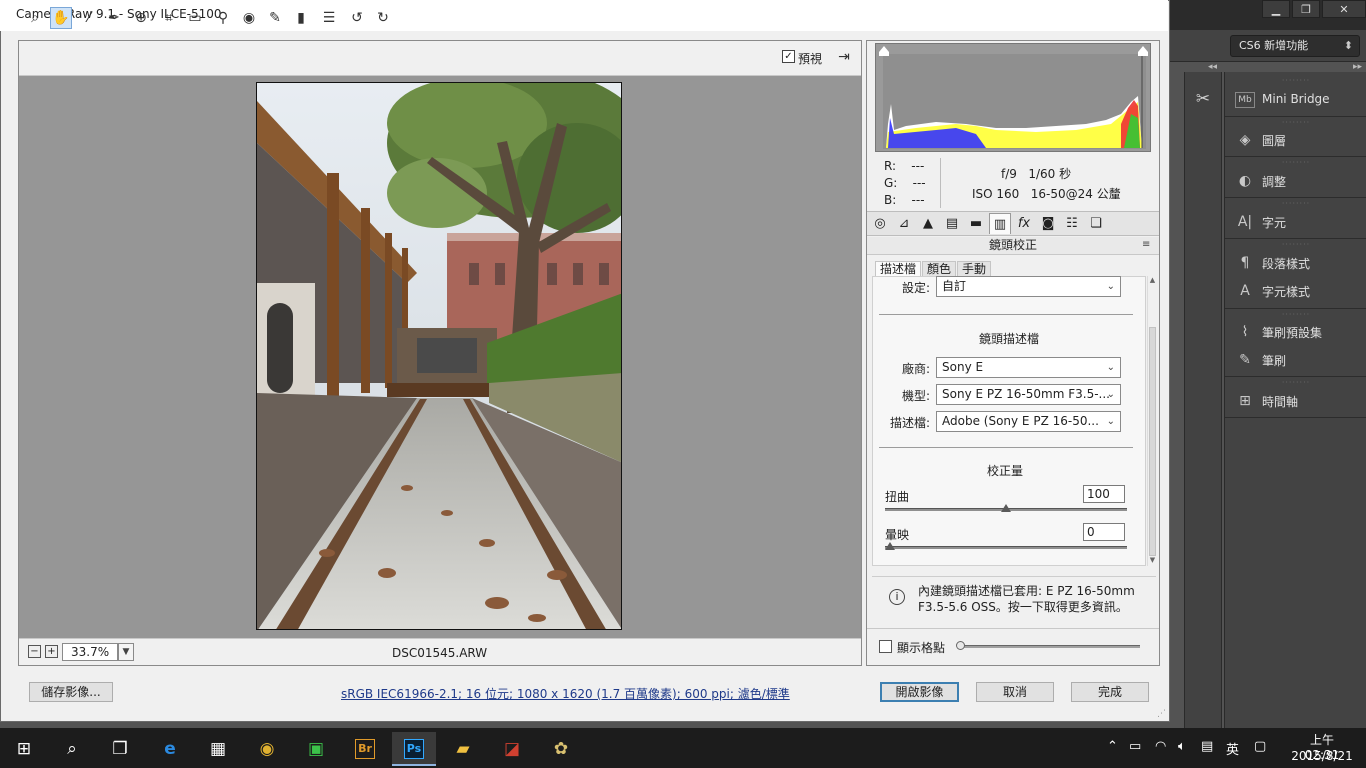 The width and height of the screenshot is (1366, 768). I want to click on subtab-profile: 描述檔, so click(898, 268).